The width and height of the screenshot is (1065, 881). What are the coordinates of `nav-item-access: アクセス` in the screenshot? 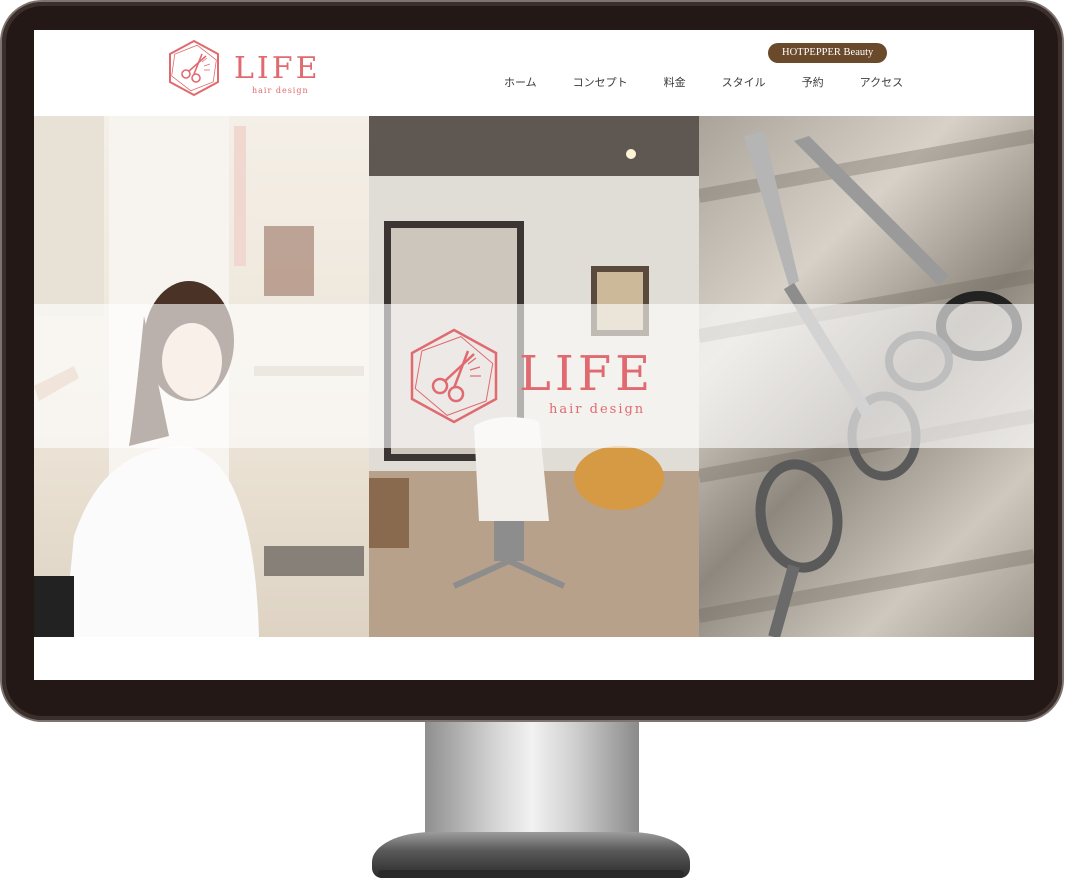 It's located at (881, 82).